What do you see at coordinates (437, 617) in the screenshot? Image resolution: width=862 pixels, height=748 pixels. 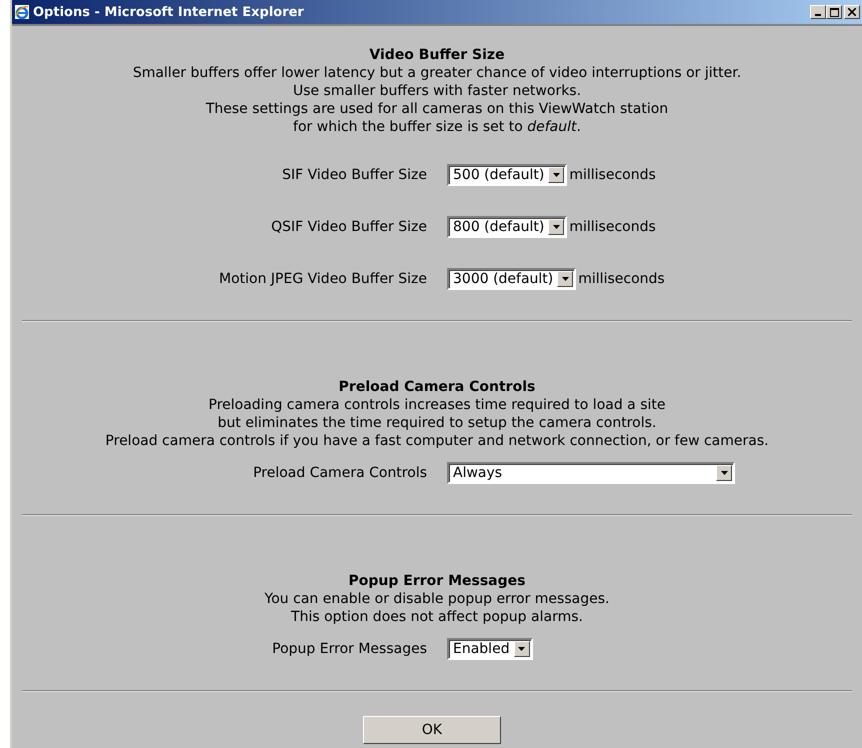 I see `description-text: This option does not affect popup alarms.` at bounding box center [437, 617].